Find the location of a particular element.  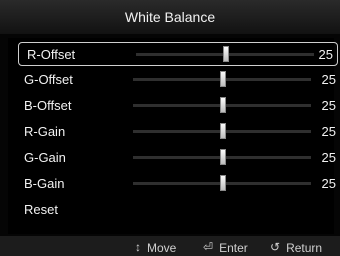

menu-row-b-gain: B-Gain 25 is located at coordinates (178, 184).